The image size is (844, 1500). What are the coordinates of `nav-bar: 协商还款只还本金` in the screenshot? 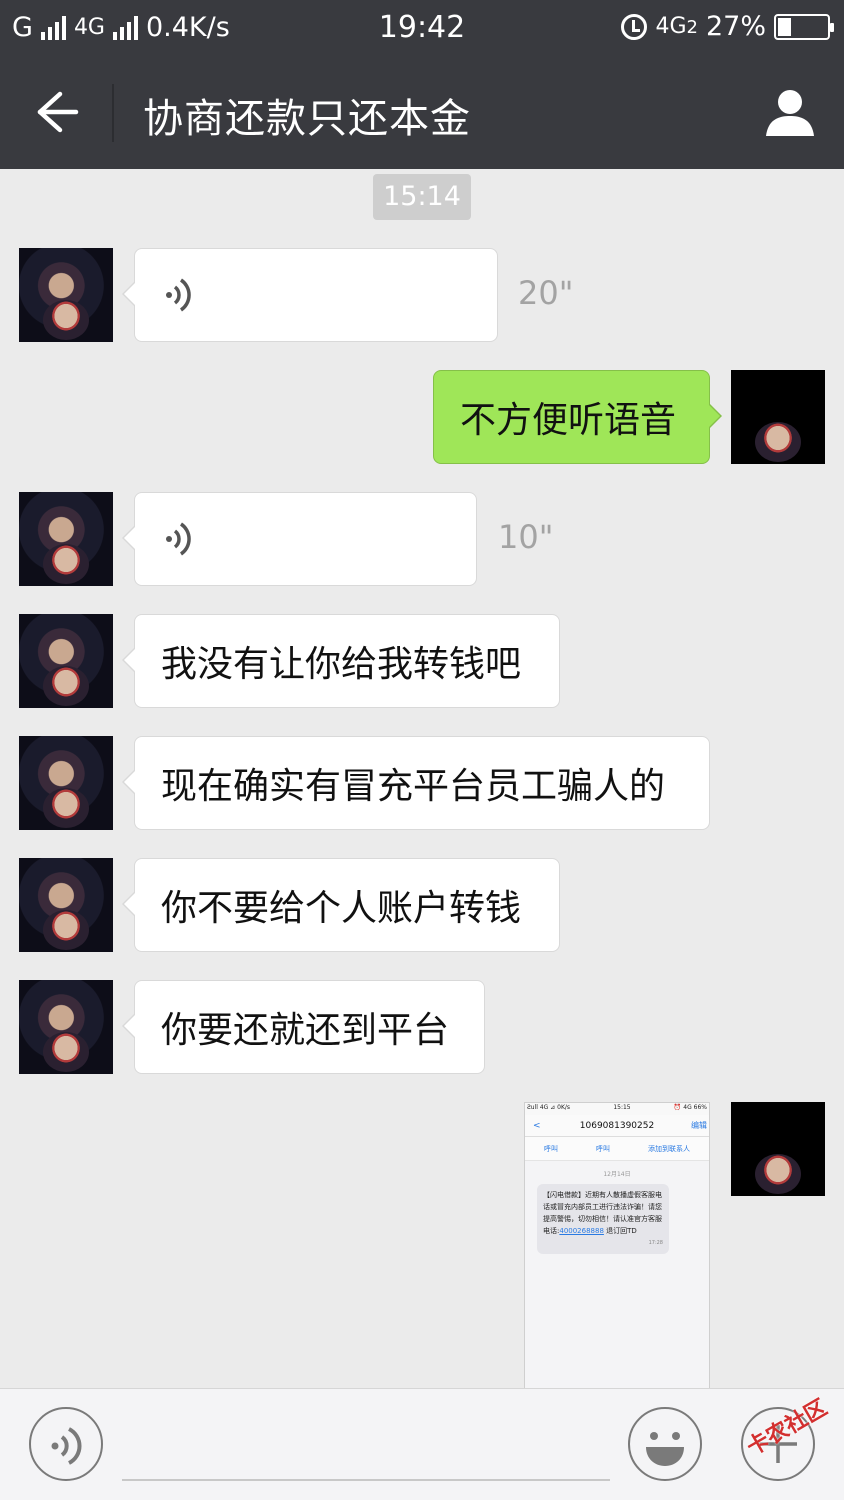 It's located at (422, 112).